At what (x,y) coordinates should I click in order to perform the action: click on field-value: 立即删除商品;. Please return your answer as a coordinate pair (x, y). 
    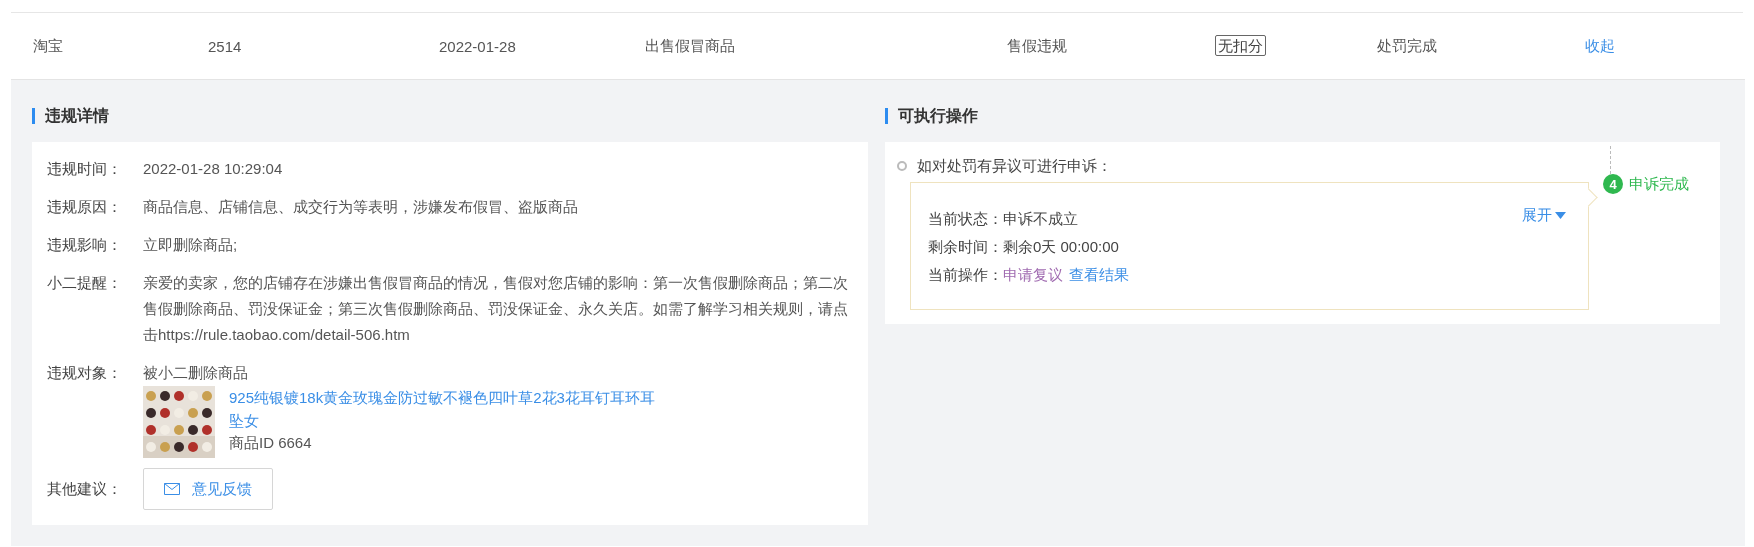
    Looking at the image, I should click on (191, 245).